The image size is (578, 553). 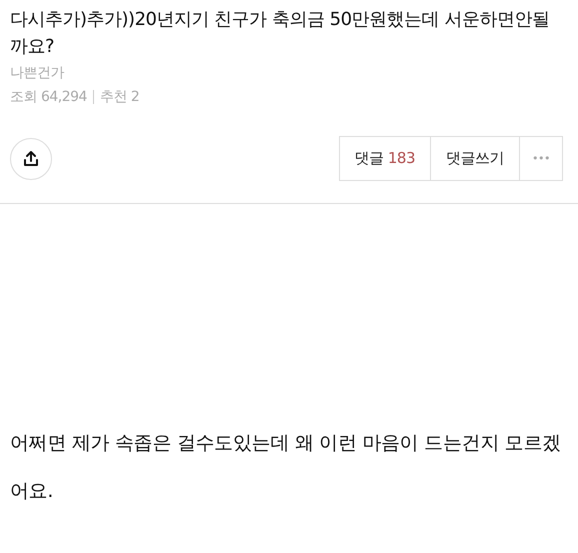 What do you see at coordinates (286, 467) in the screenshot?
I see `body-paragraph: 어쩌면 제가 속좁은 걸수도있는데 왜 이런 마음이 드는건지 모르겠어요.` at bounding box center [286, 467].